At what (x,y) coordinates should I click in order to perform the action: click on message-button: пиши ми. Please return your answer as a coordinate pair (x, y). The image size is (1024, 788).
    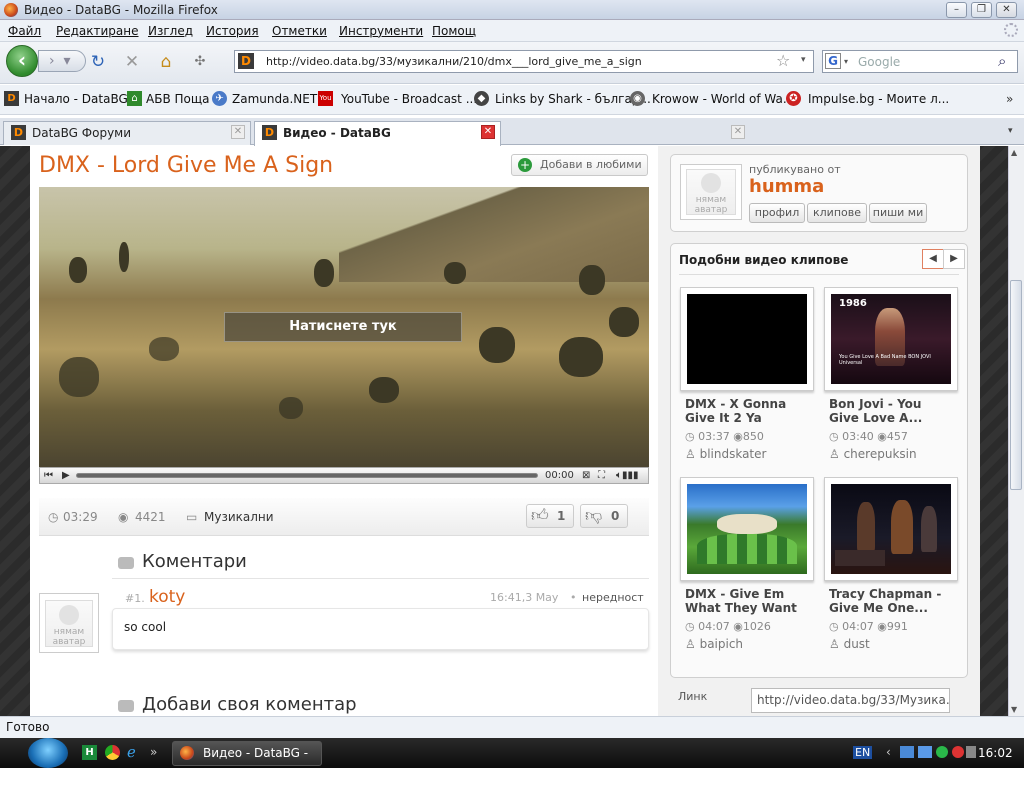
    Looking at the image, I should click on (898, 213).